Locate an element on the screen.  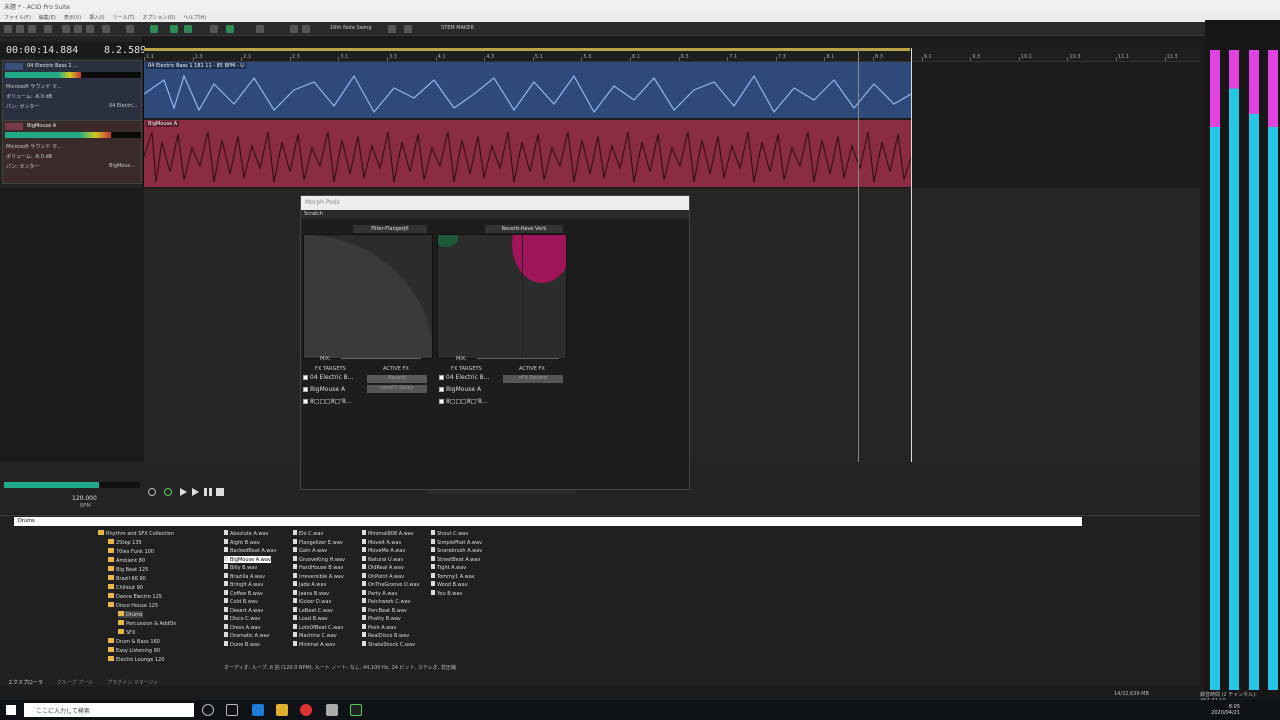
tree-item: Brazil 66 90 is located at coordinates (127, 578).